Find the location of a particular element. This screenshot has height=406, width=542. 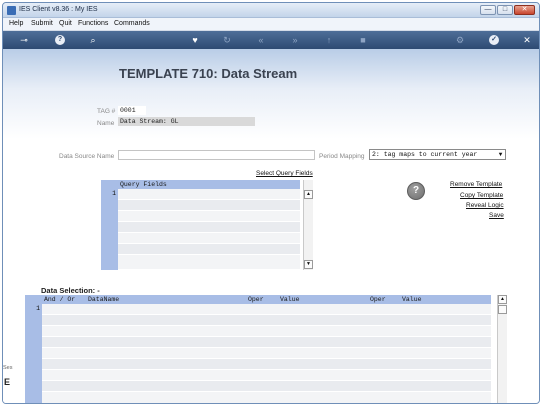

remove-template-link: Remove Template is located at coordinates (476, 184).